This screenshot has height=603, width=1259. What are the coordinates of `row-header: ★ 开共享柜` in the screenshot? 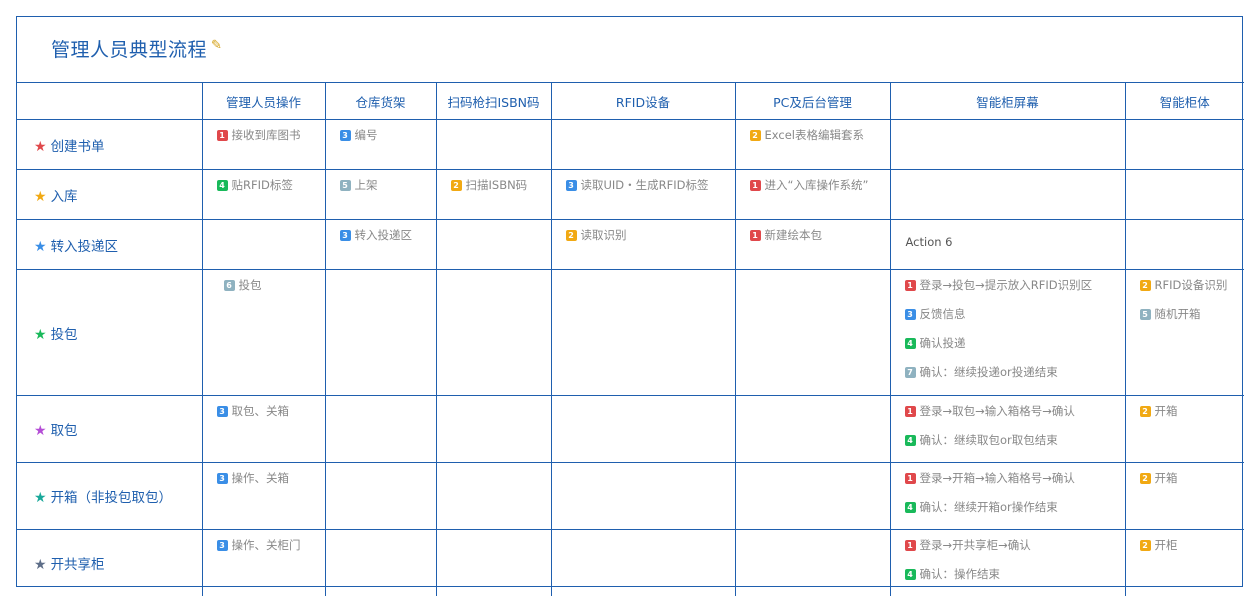 It's located at (110, 562).